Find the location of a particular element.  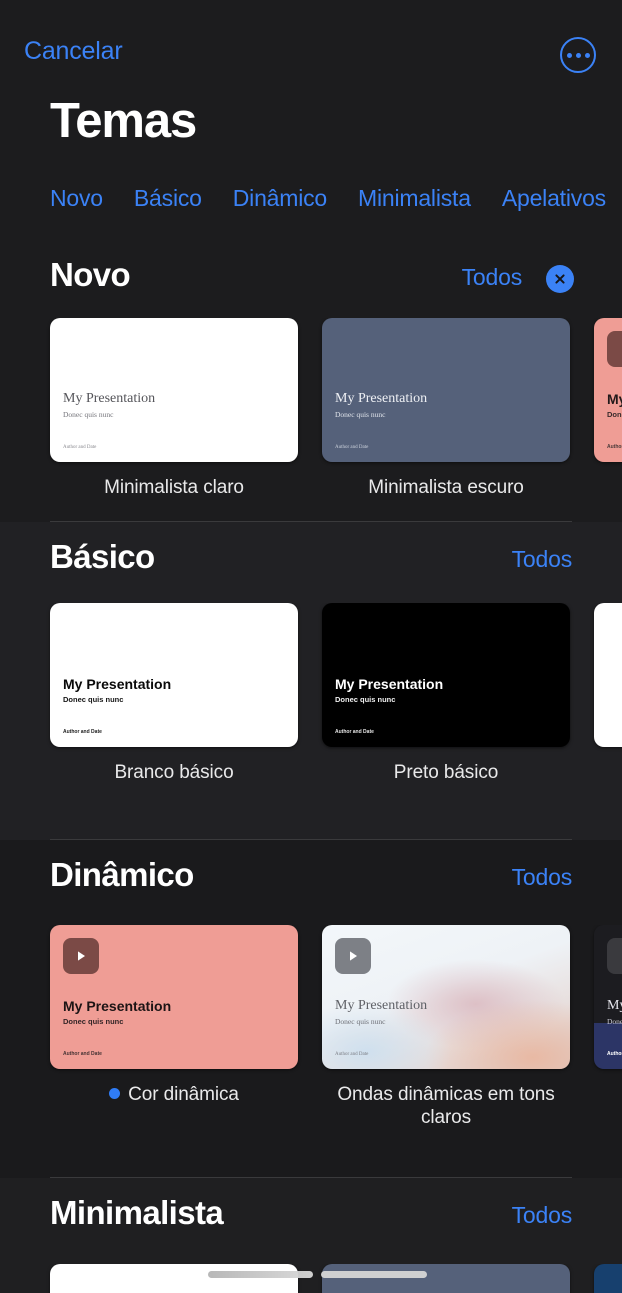

ellipsis-circle-icon is located at coordinates (578, 55).